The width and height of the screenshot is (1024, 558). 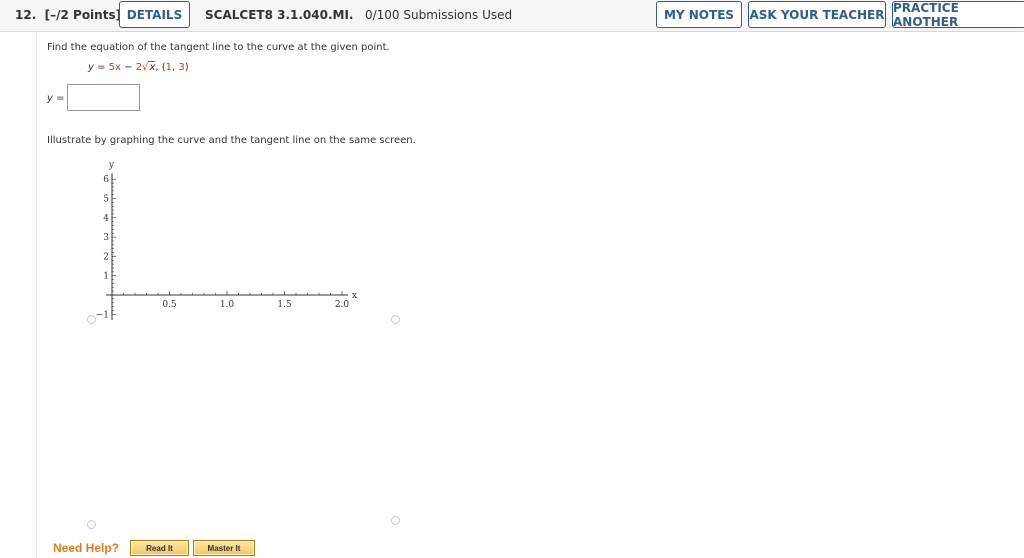 What do you see at coordinates (958, 15) in the screenshot?
I see `practice-another-button: PRACTICE ANOTHER` at bounding box center [958, 15].